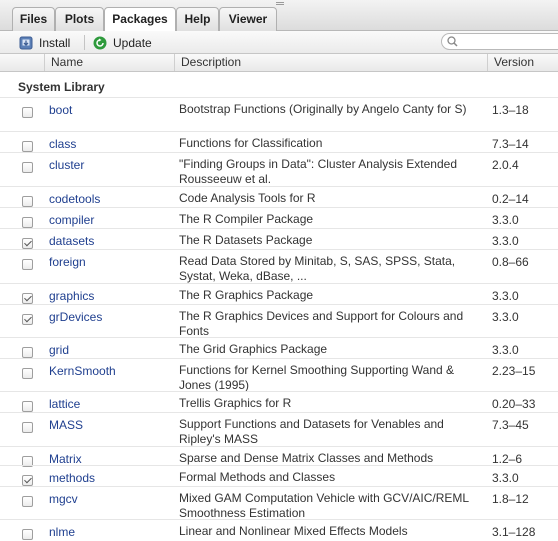 The width and height of the screenshot is (558, 541). Describe the element at coordinates (257, 477) in the screenshot. I see `package-description: Formal Methods and Classes` at that location.